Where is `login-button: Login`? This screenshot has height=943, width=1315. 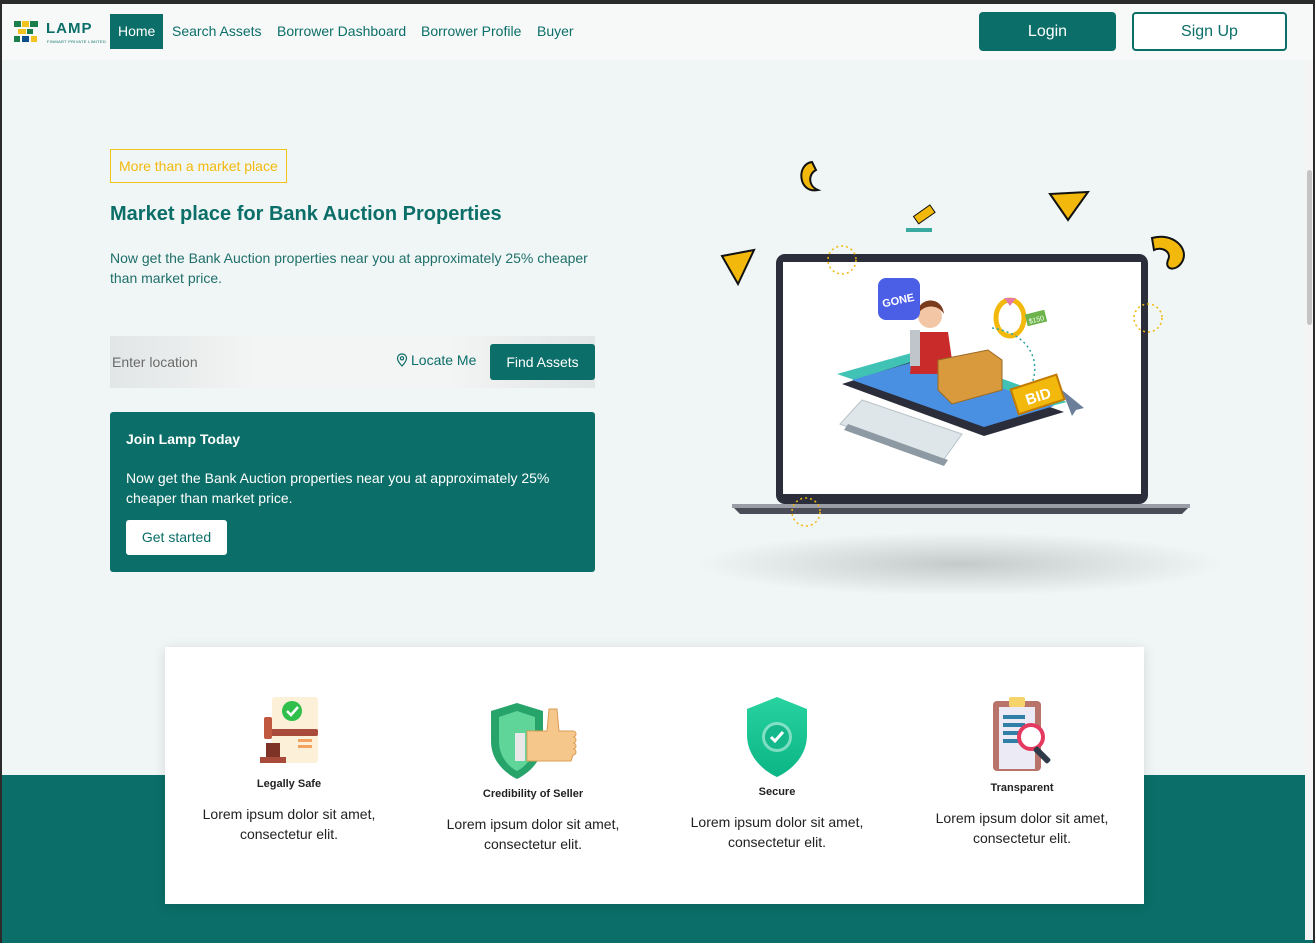
login-button: Login is located at coordinates (1047, 31).